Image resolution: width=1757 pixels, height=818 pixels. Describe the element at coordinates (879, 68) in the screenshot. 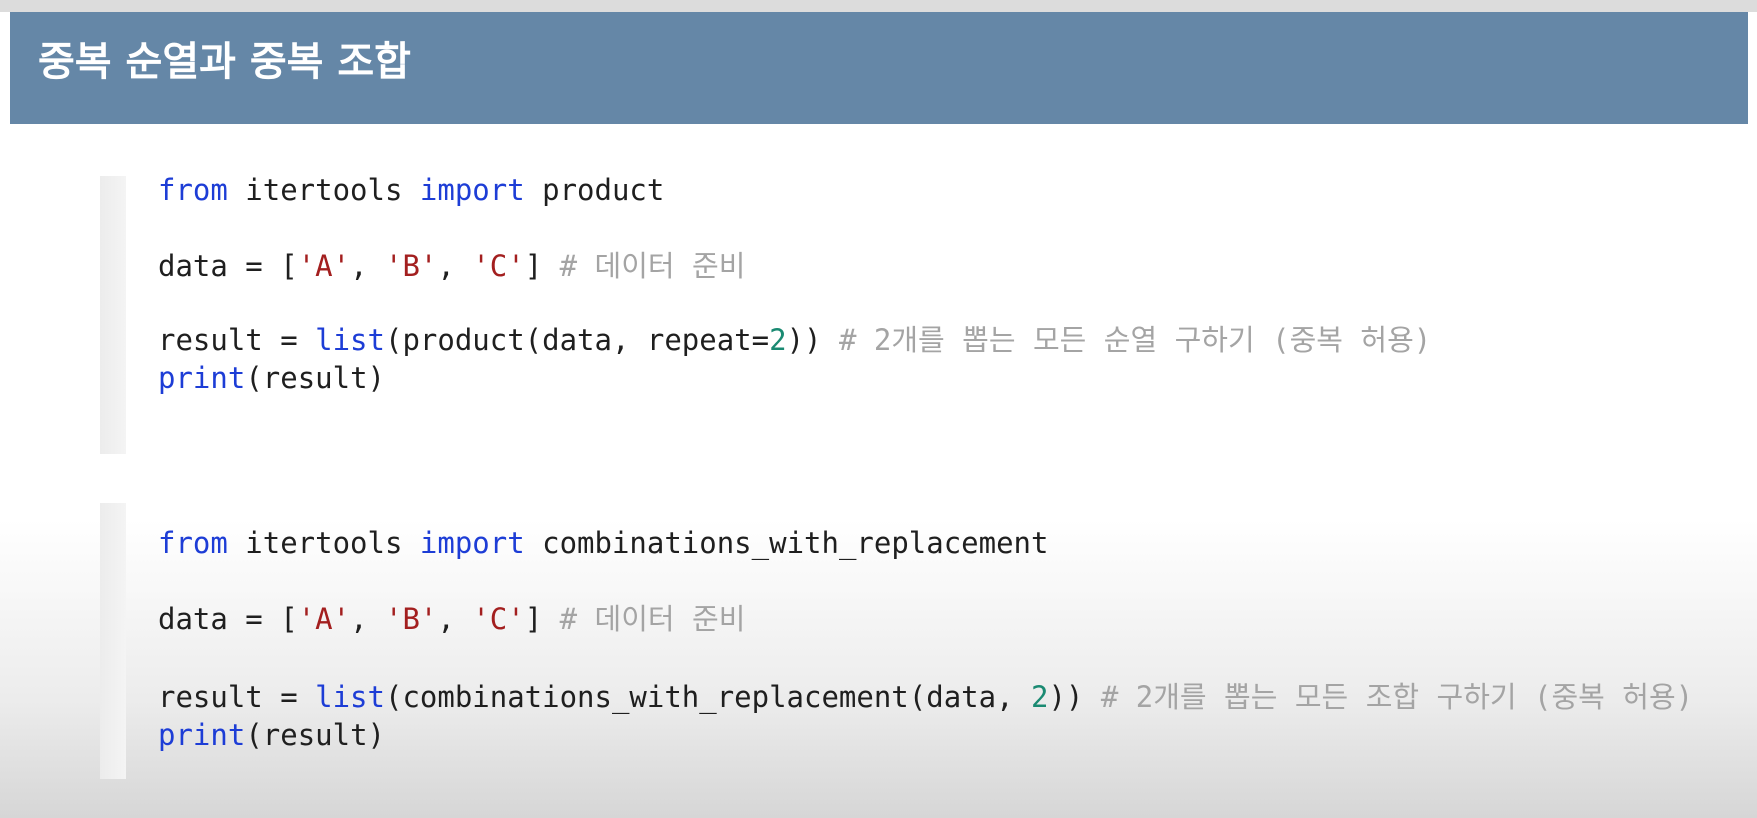

I see `slide-header: 중복 순열과 중복 조합` at that location.